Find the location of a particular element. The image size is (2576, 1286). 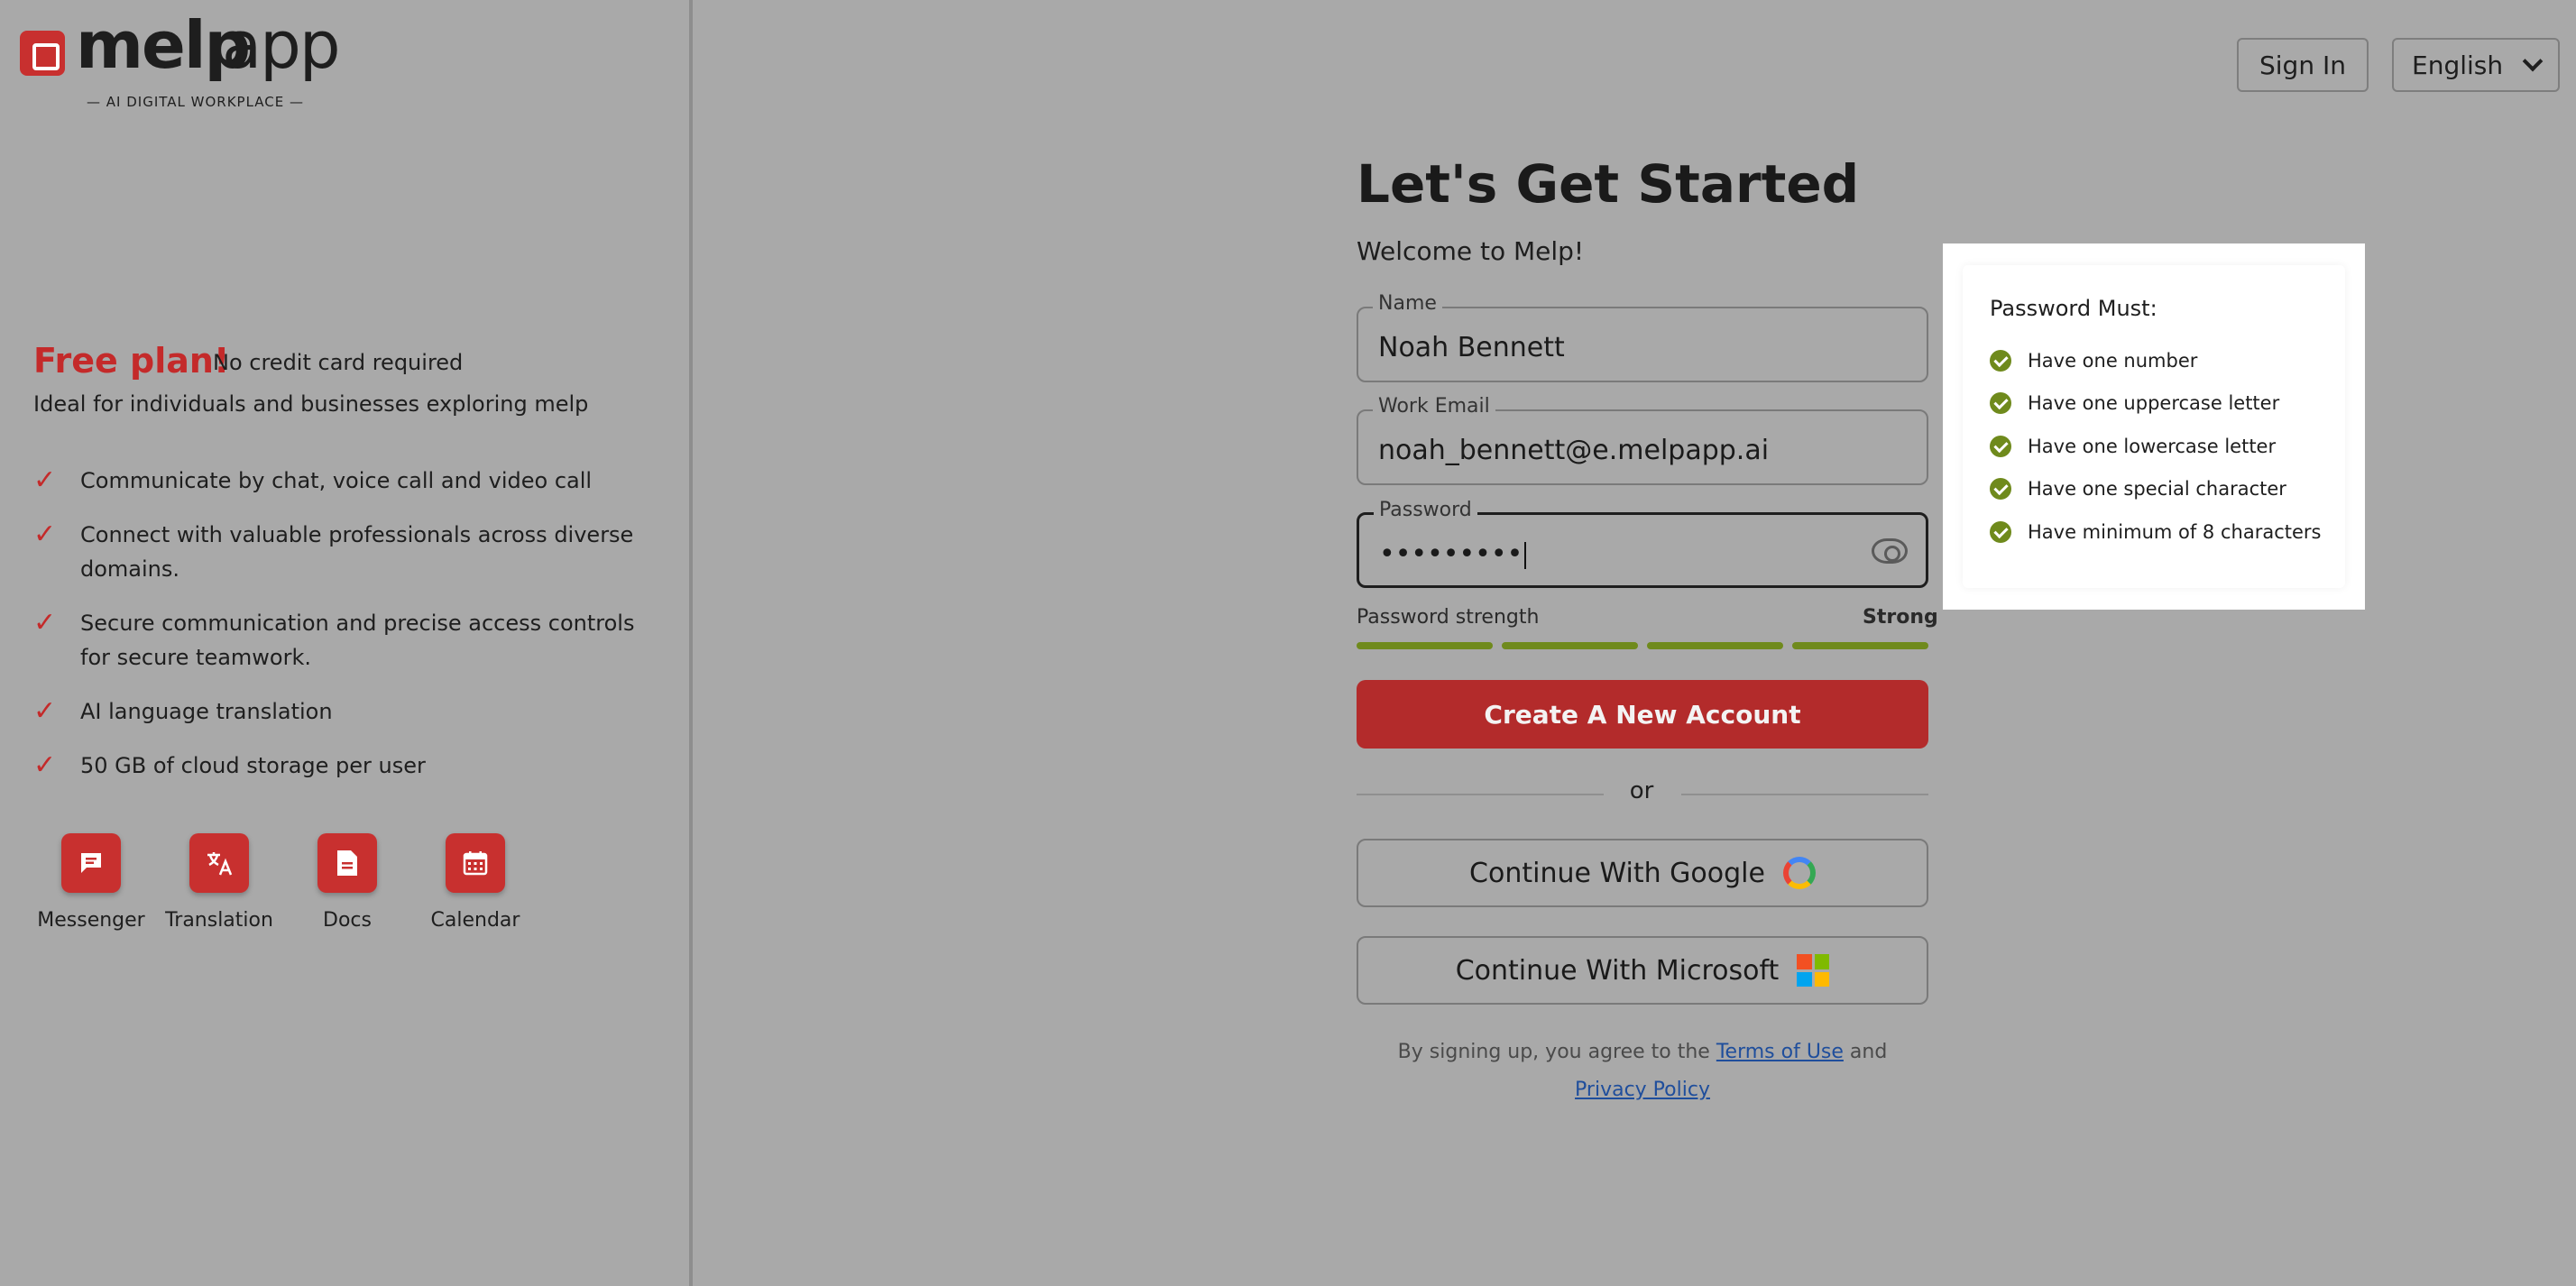

password-rule-text: Have one lowercase letter is located at coordinates (2152, 446).